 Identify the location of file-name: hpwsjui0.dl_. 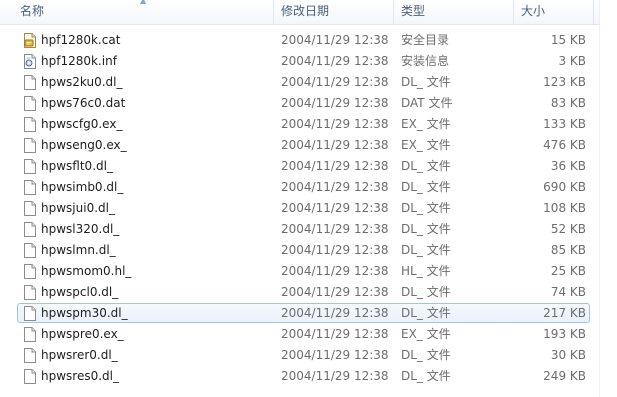
(78, 208).